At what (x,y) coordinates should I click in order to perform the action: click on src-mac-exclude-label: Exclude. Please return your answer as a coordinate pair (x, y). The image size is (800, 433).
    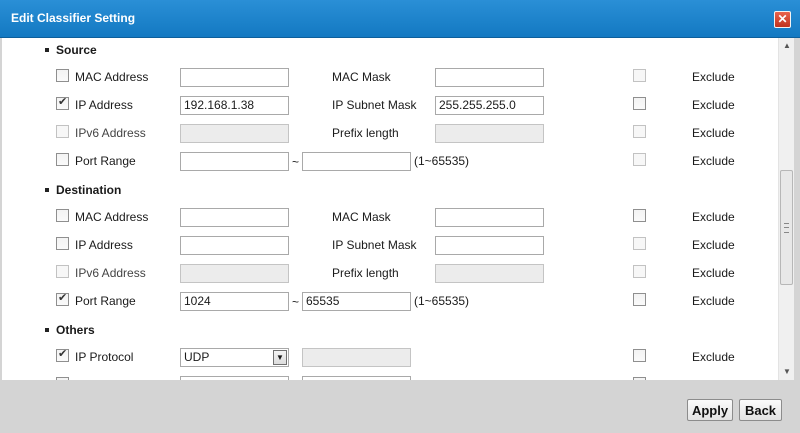
    Looking at the image, I should click on (713, 77).